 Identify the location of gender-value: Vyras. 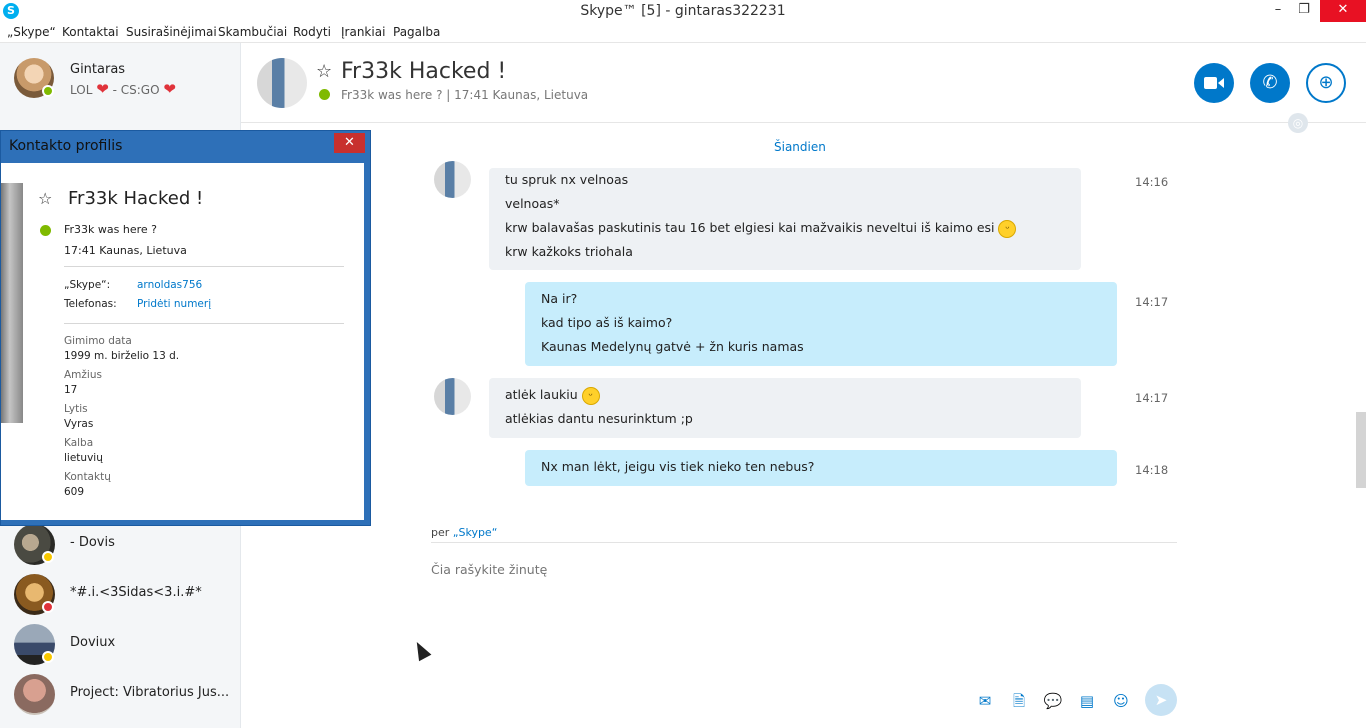
(79, 424).